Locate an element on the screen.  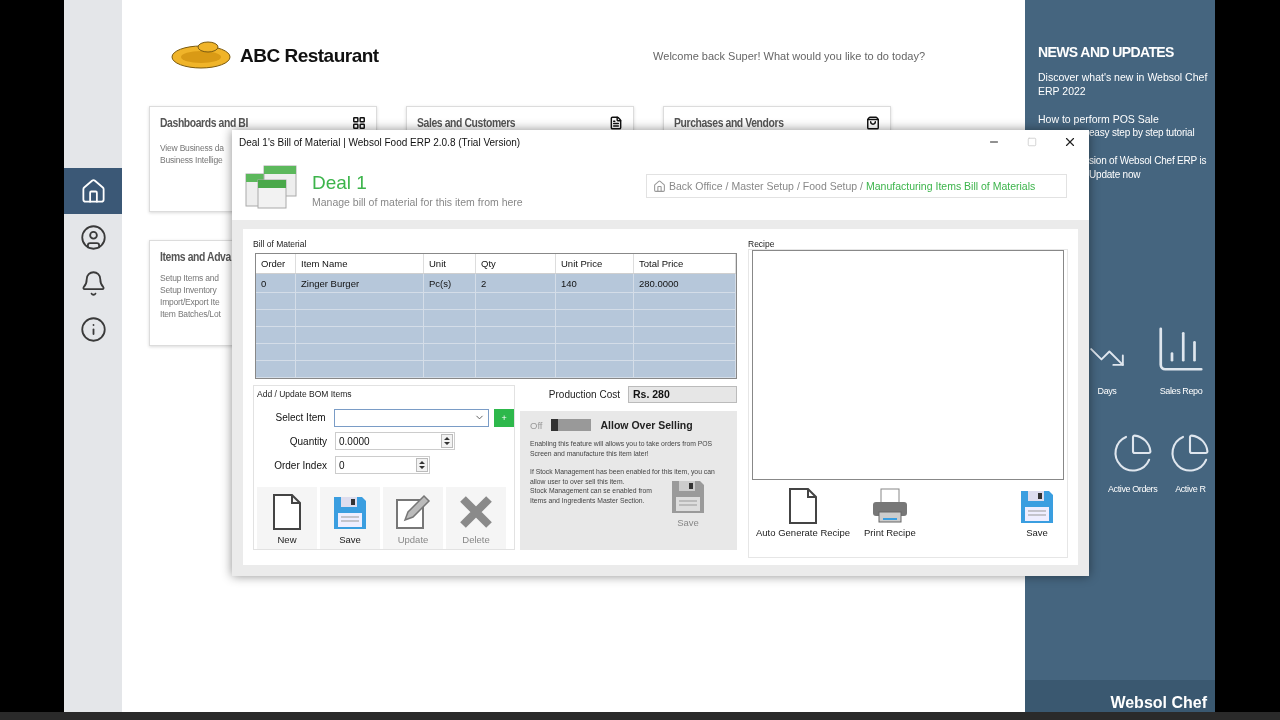
item-heading: Deal 1 is located at coordinates (340, 183).